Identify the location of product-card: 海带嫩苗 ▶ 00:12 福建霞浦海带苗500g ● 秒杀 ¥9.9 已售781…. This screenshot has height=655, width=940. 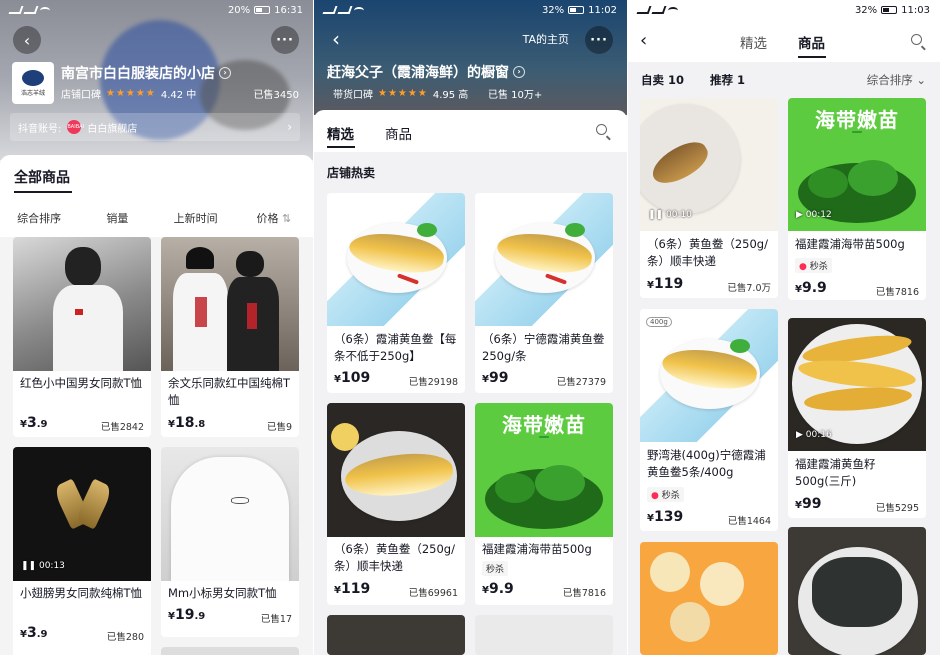
(857, 199).